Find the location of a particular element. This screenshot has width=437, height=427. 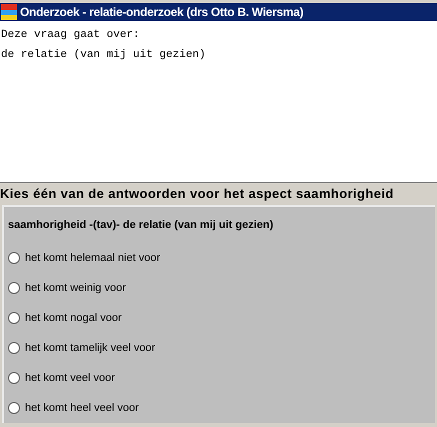

radio-option: het komt veel voor is located at coordinates (61, 378).